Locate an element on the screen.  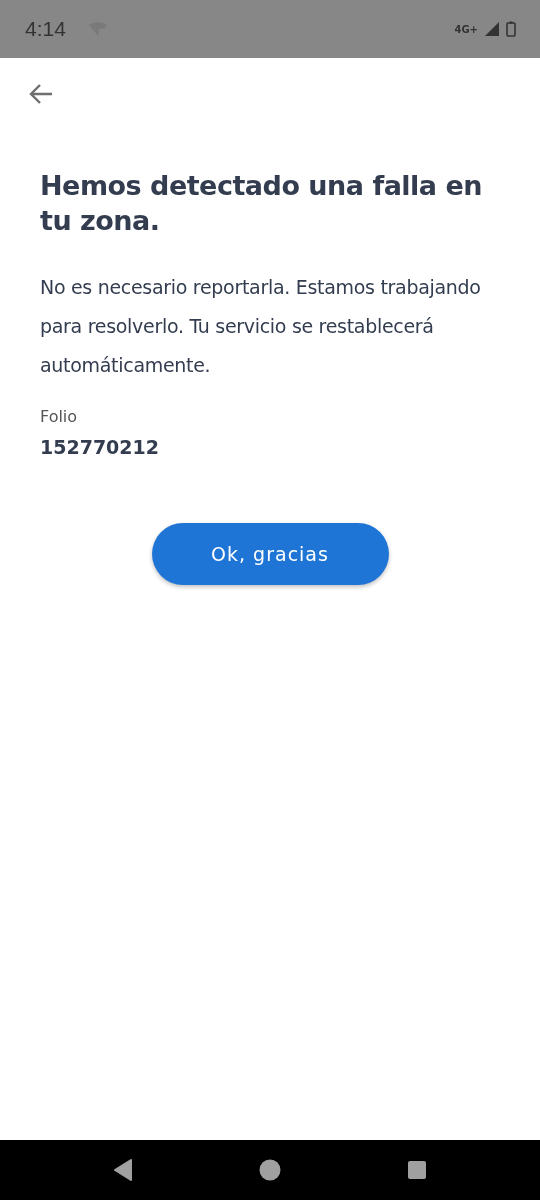
status-time: 4:14 is located at coordinates (45, 29).